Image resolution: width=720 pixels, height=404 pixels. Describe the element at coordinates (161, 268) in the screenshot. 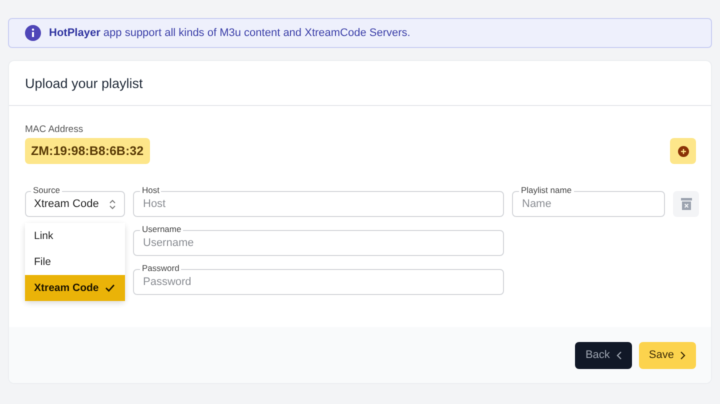

I see `field-label: Password` at that location.